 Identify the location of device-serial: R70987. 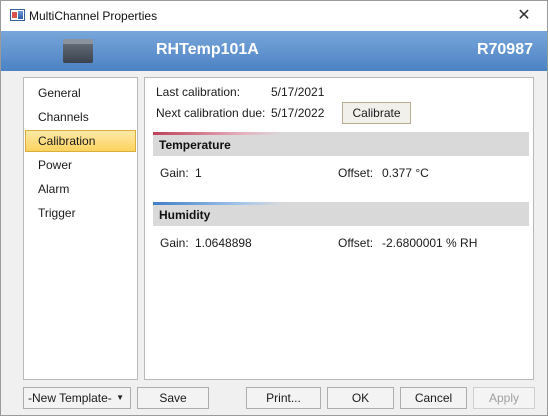
(504, 49).